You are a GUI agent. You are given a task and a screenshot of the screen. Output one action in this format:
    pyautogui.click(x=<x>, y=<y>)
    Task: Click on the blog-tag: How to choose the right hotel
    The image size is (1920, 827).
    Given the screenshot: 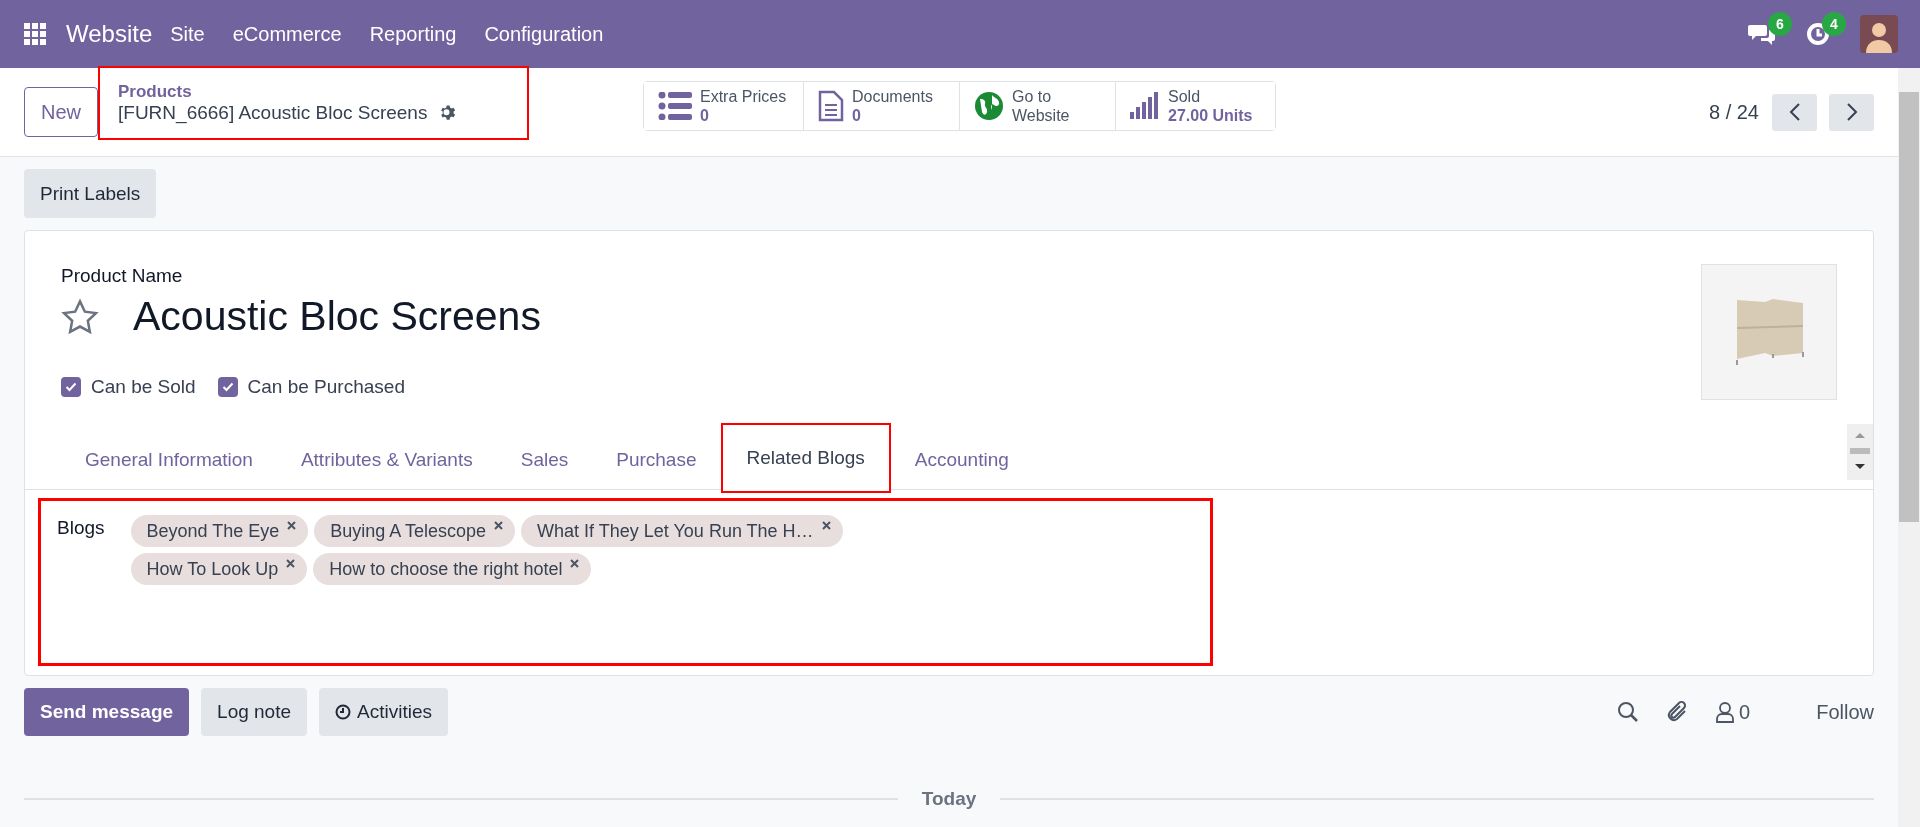 What is the action you would take?
    pyautogui.click(x=452, y=569)
    